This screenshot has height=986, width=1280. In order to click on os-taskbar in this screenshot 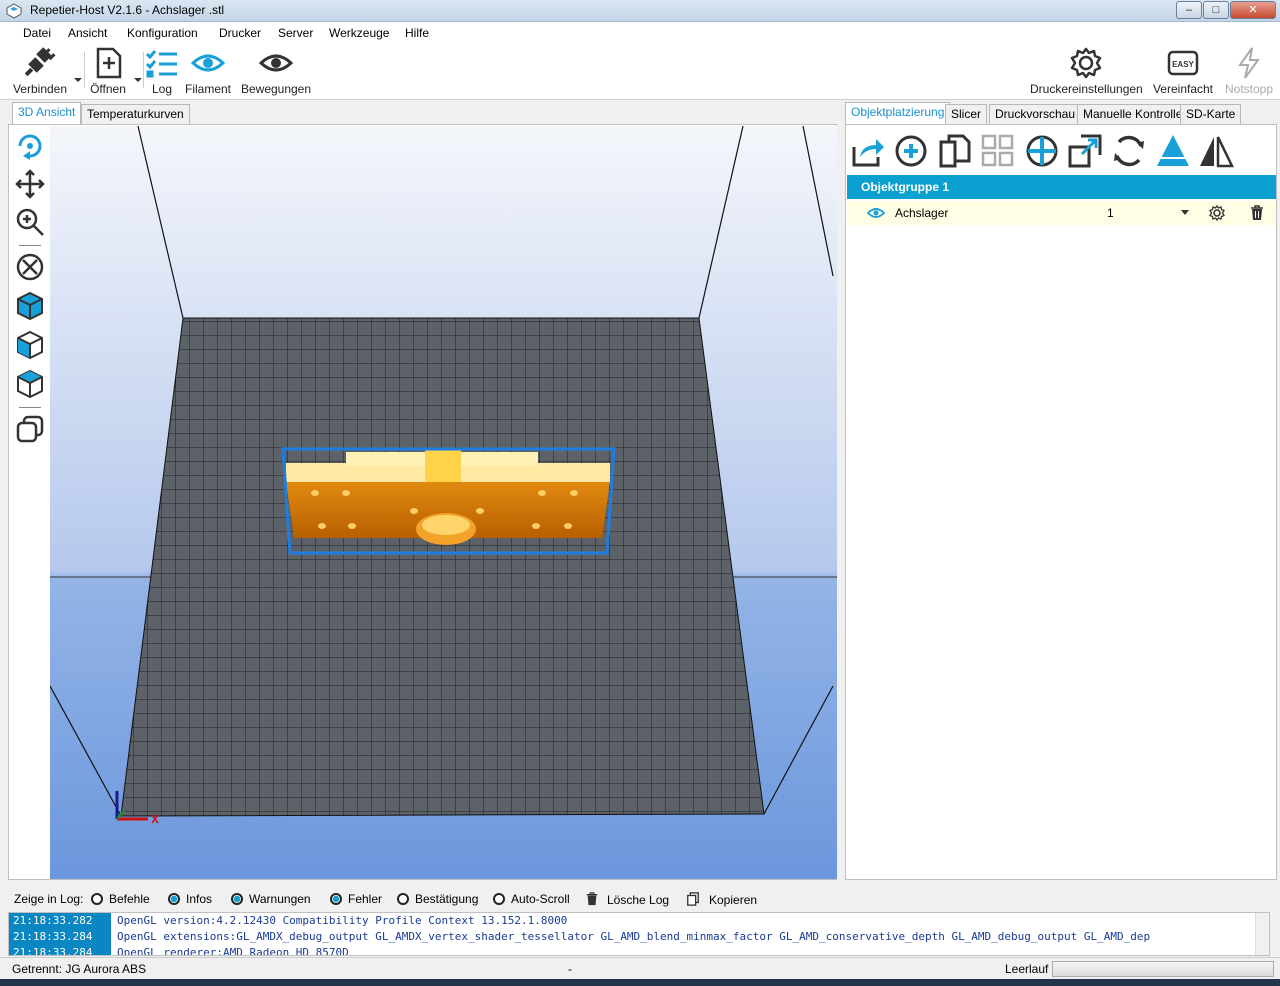, I will do `click(640, 982)`.